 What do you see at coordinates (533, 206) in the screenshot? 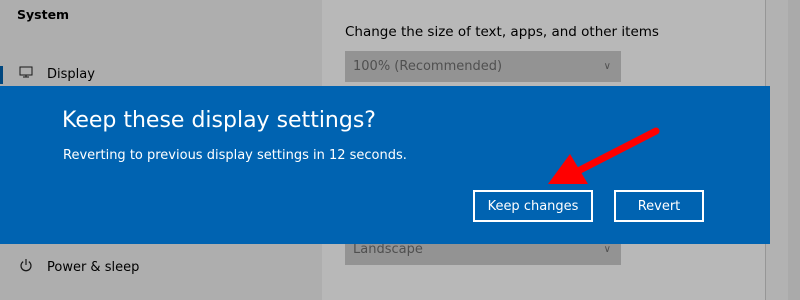
I see `keep-changes-button: Keep changes` at bounding box center [533, 206].